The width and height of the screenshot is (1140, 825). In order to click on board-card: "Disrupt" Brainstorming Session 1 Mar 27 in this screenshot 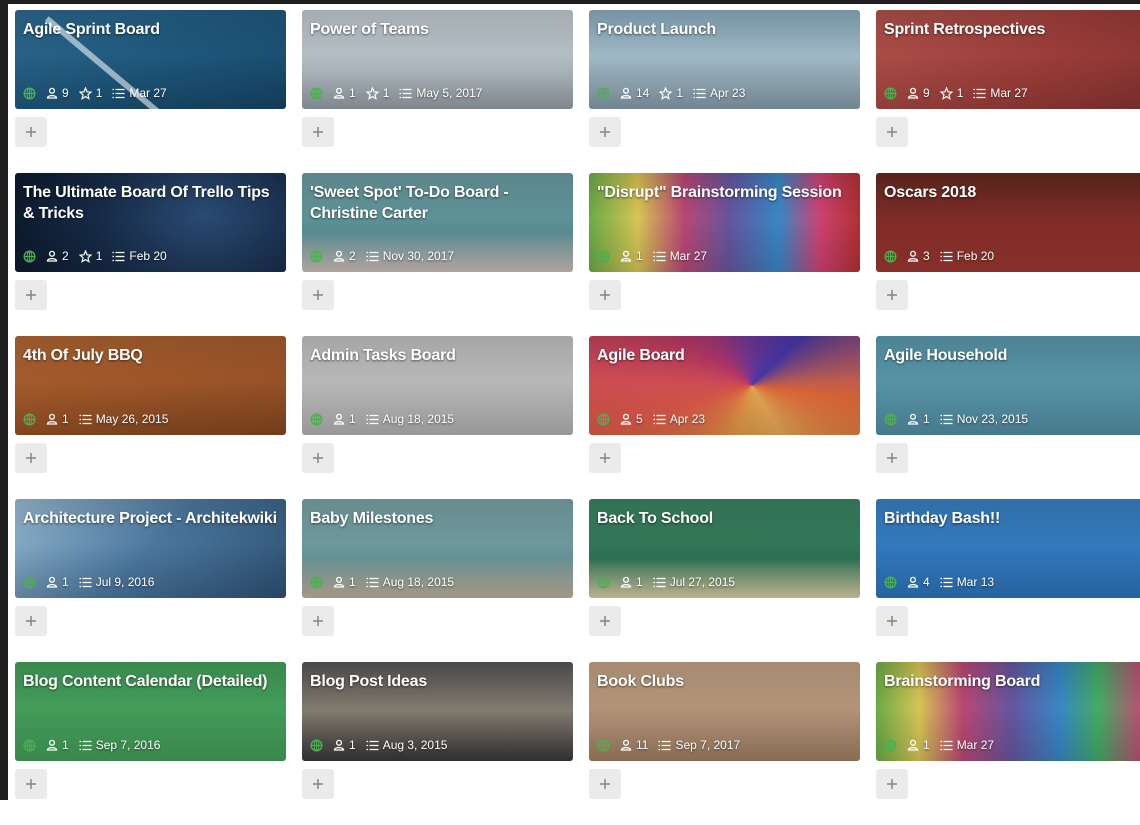, I will do `click(724, 254)`.